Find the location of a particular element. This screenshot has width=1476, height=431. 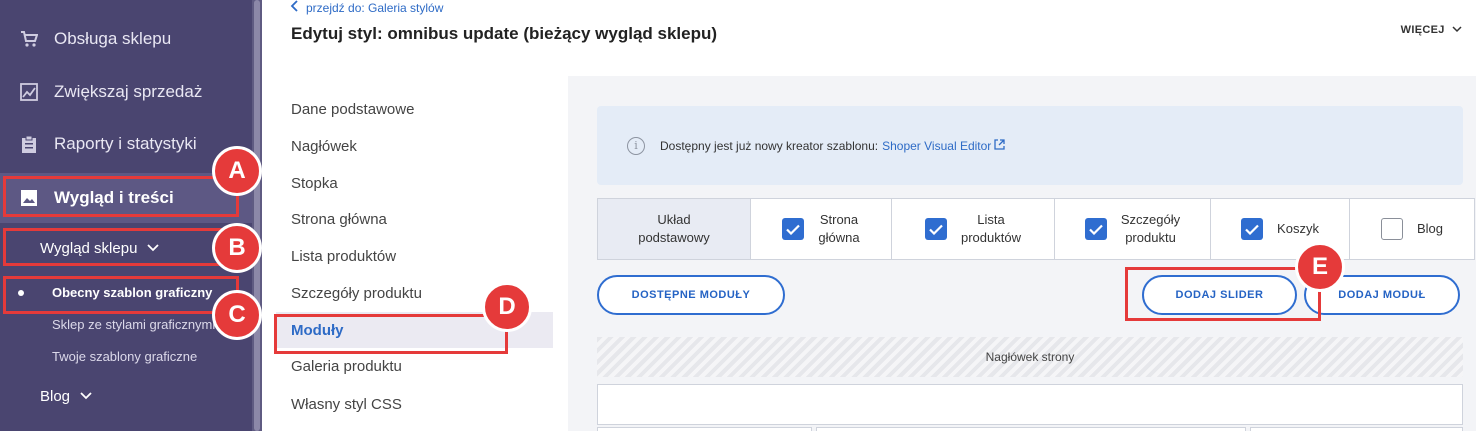

back-link: przejdź do: Galeria stylów is located at coordinates (366, 7).